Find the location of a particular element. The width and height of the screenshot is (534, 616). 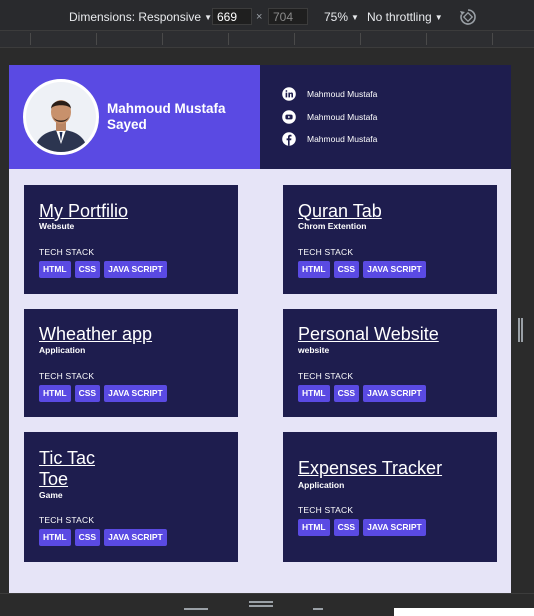

media-query-ruler is located at coordinates (267, 39).